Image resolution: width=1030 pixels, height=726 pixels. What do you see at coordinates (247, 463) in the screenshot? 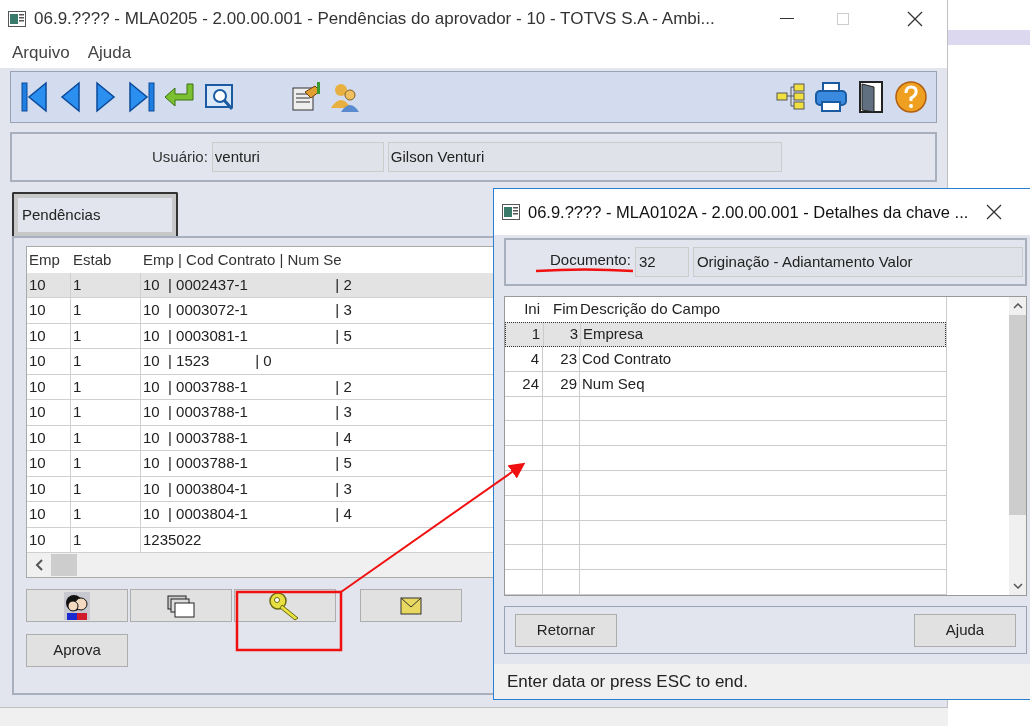
I see `table-cell-text: 10 | 0003788-1 | 5` at bounding box center [247, 463].